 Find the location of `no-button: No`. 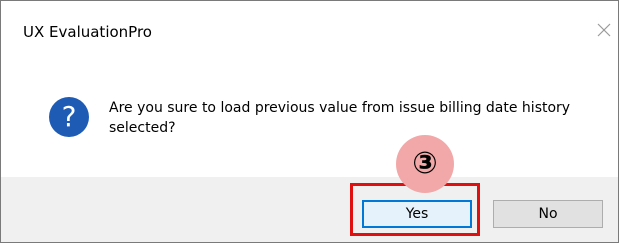

no-button: No is located at coordinates (548, 214).